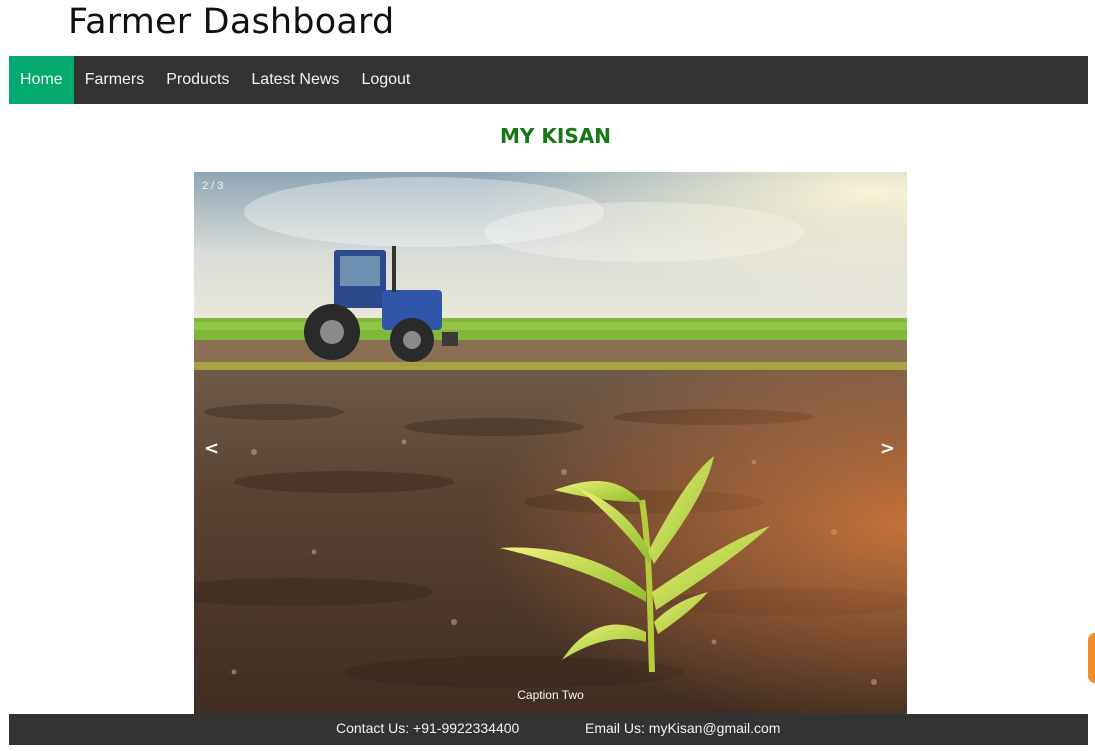  I want to click on nav-latest-news: Latest News, so click(295, 80).